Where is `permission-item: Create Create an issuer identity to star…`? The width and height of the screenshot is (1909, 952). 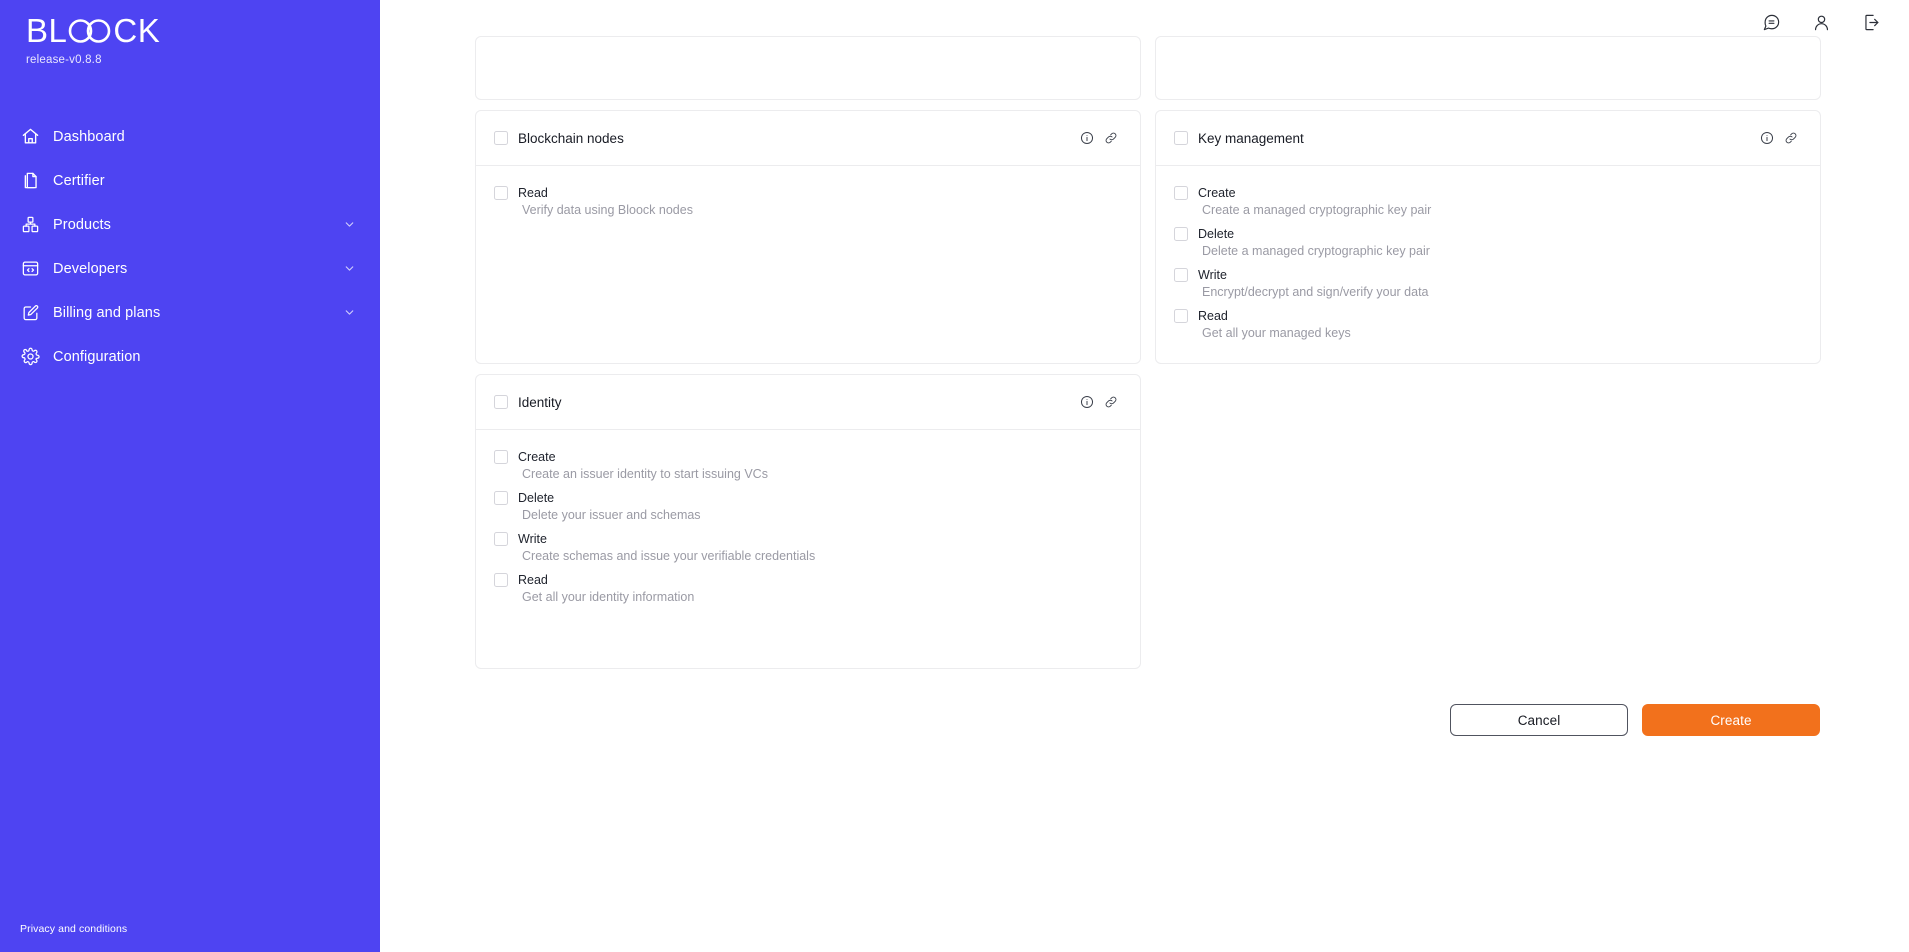
permission-item: Create Create an issuer identity to star… is located at coordinates (806, 465).